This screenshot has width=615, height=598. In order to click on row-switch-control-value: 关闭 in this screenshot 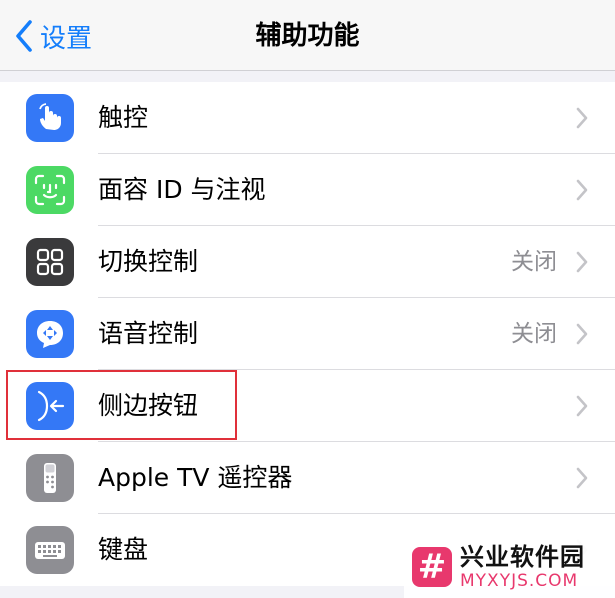, I will do `click(534, 262)`.